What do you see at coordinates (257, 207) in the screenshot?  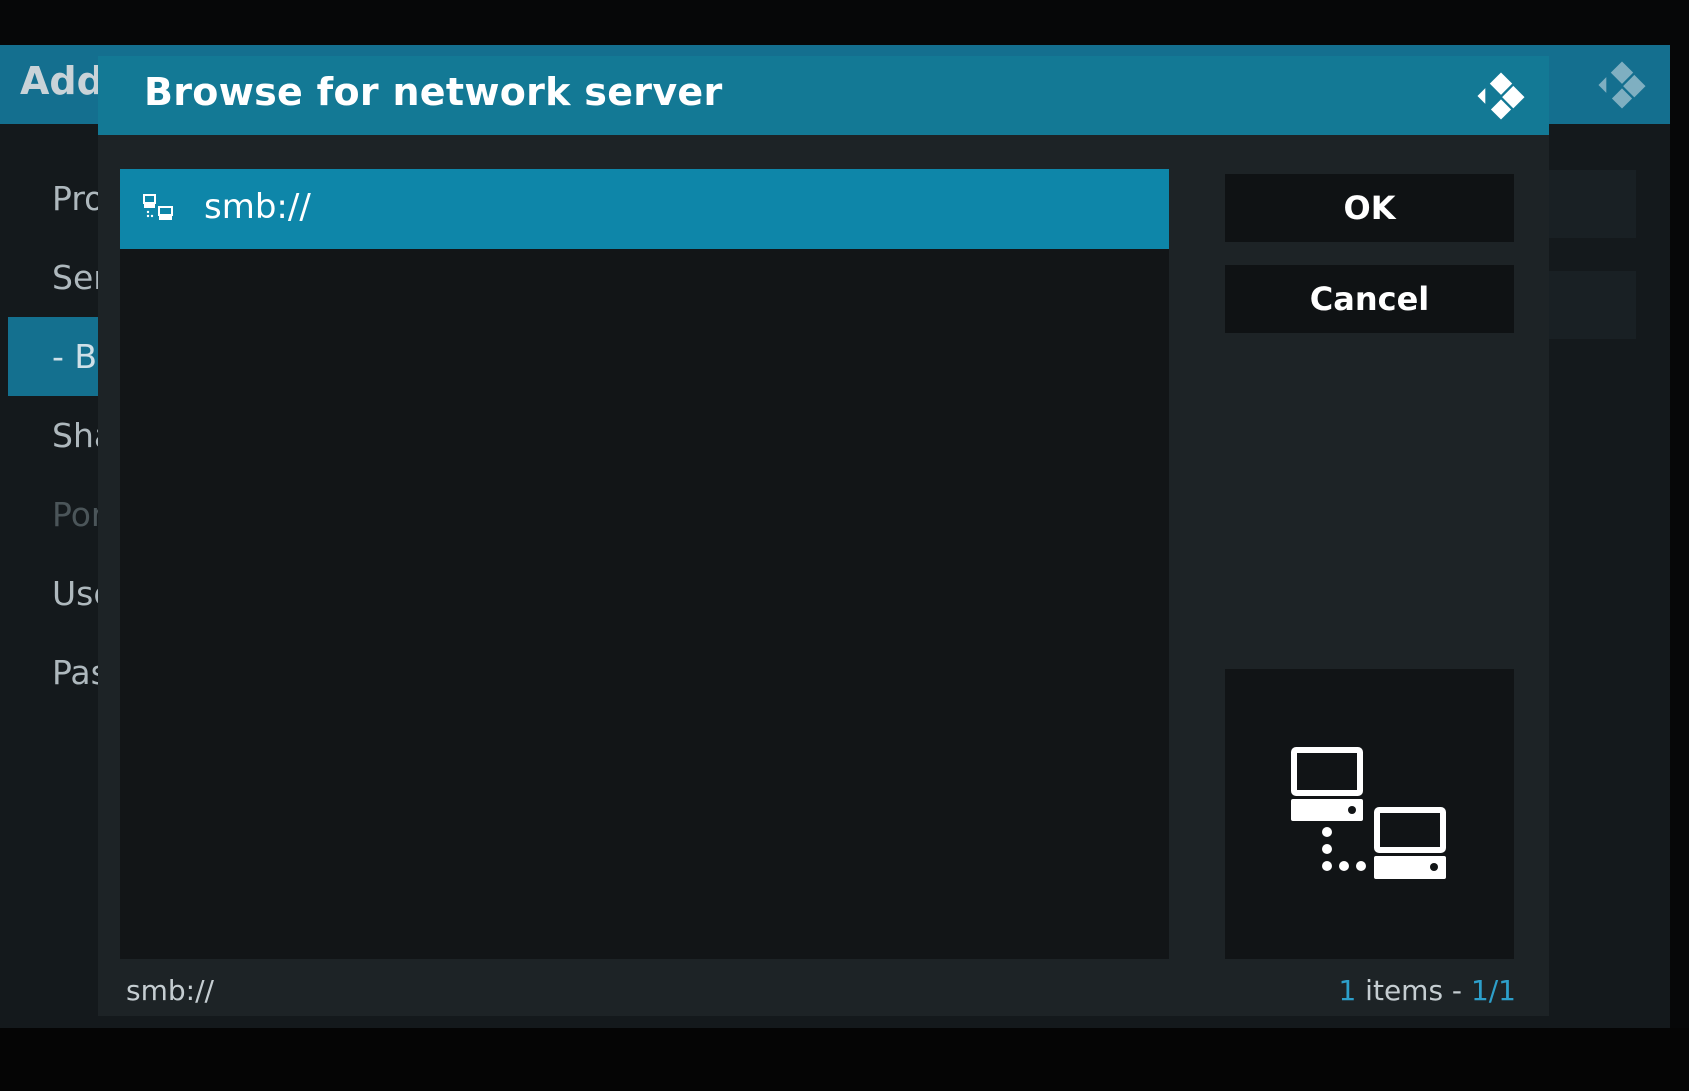 I see `list-item-label: smb://` at bounding box center [257, 207].